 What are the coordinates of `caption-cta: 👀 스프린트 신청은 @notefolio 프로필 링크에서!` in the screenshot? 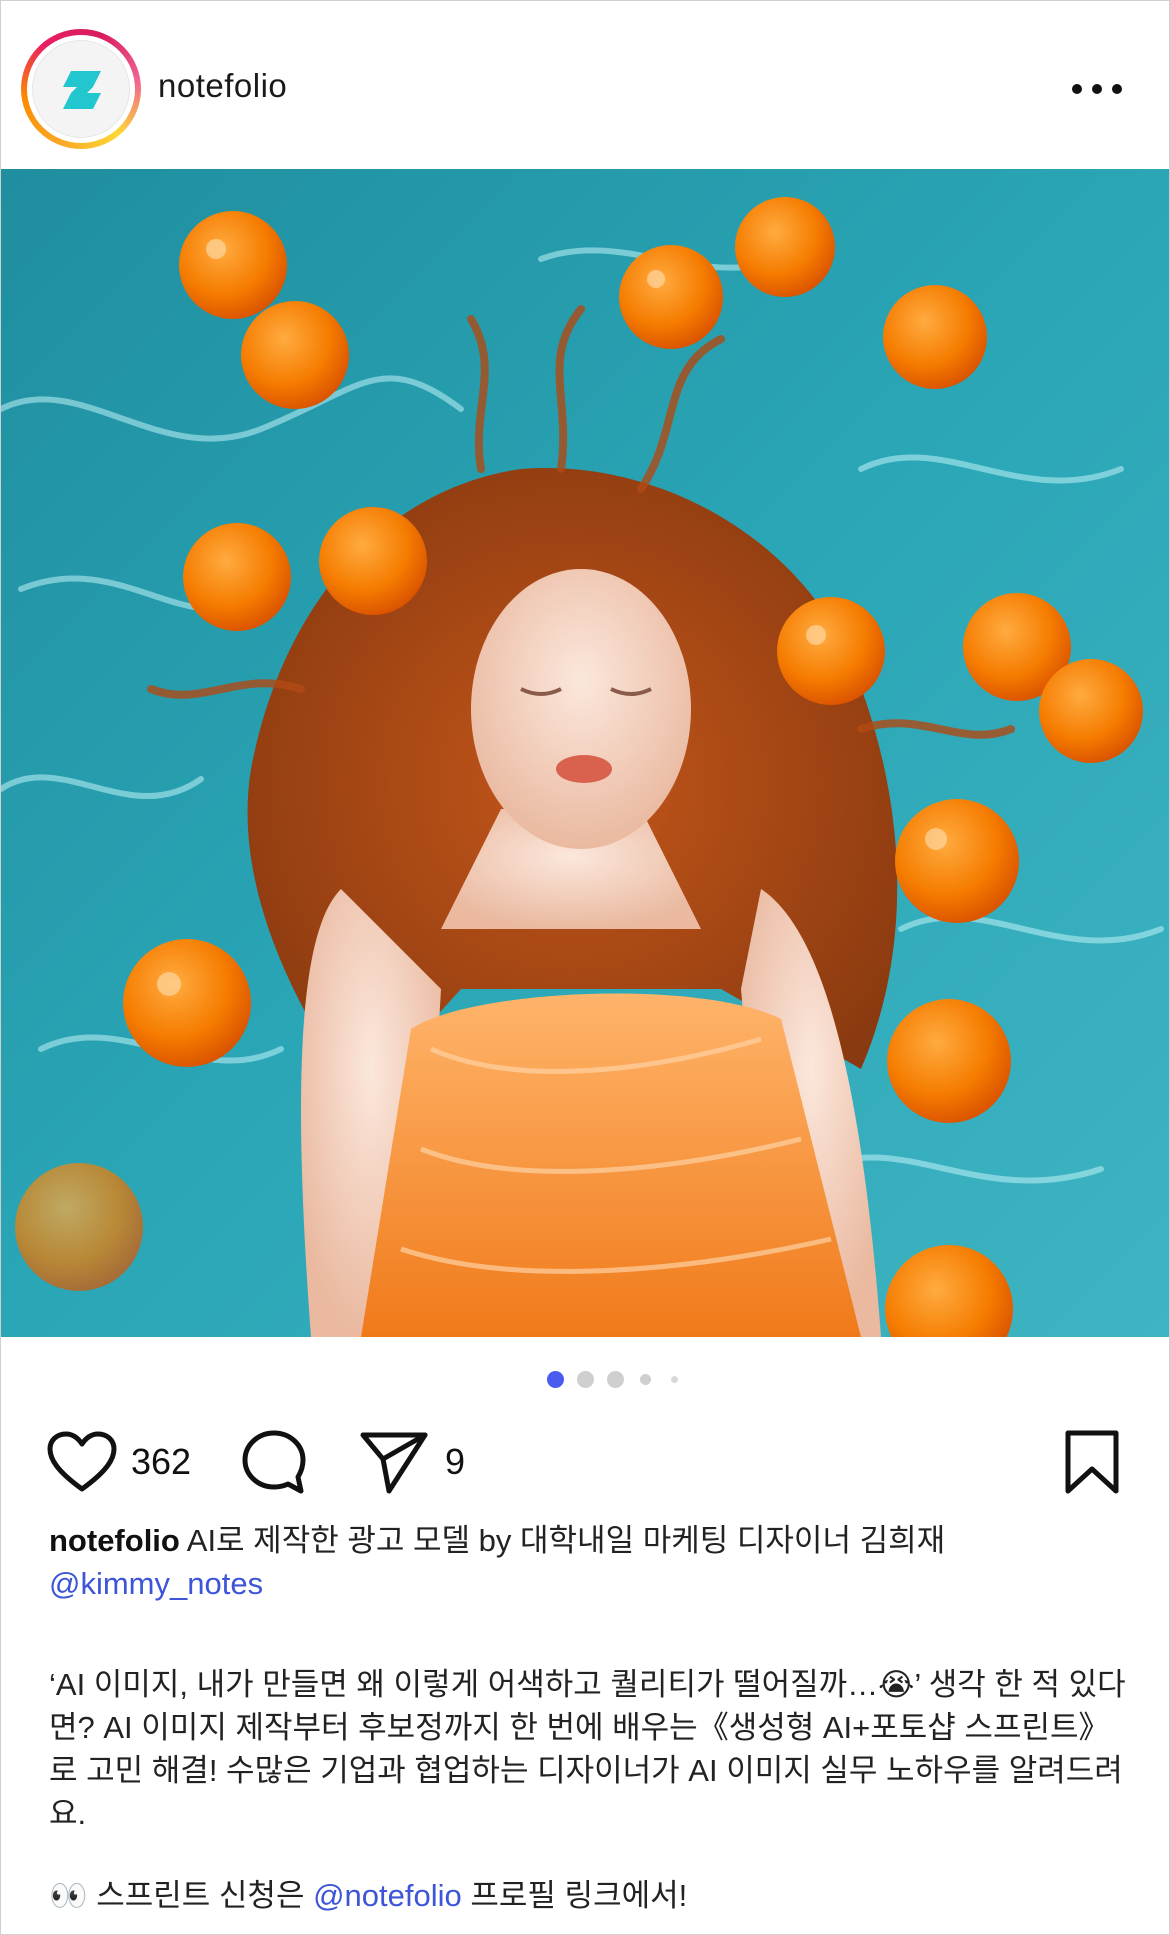 It's located at (589, 1895).